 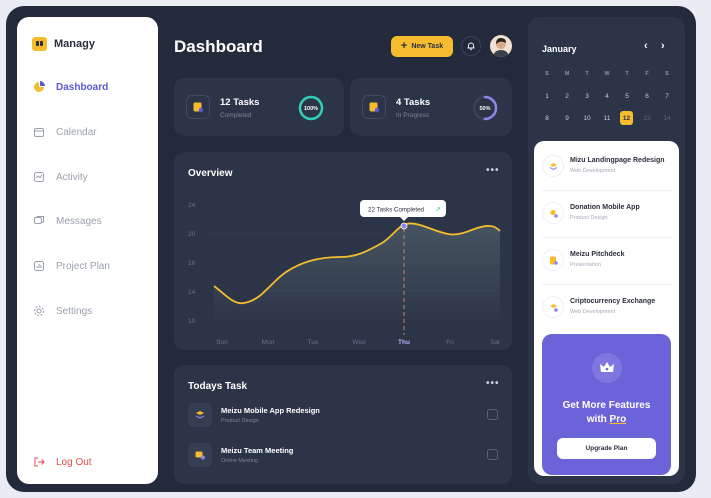 What do you see at coordinates (585, 265) in the screenshot?
I see `project-subtitle: Presentation` at bounding box center [585, 265].